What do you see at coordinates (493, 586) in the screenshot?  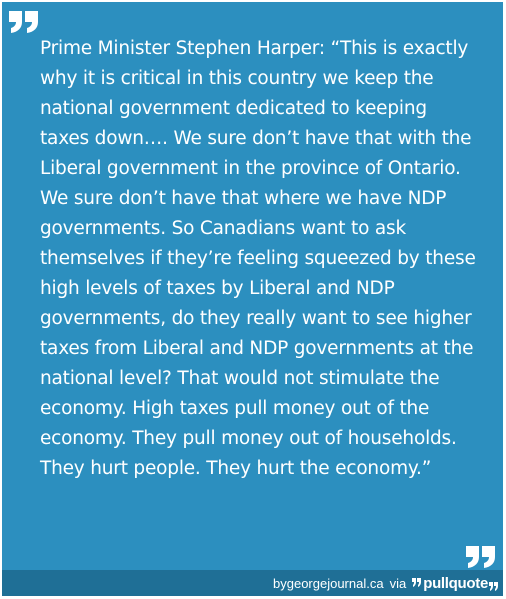 I see `logo-close-quote-icon` at bounding box center [493, 586].